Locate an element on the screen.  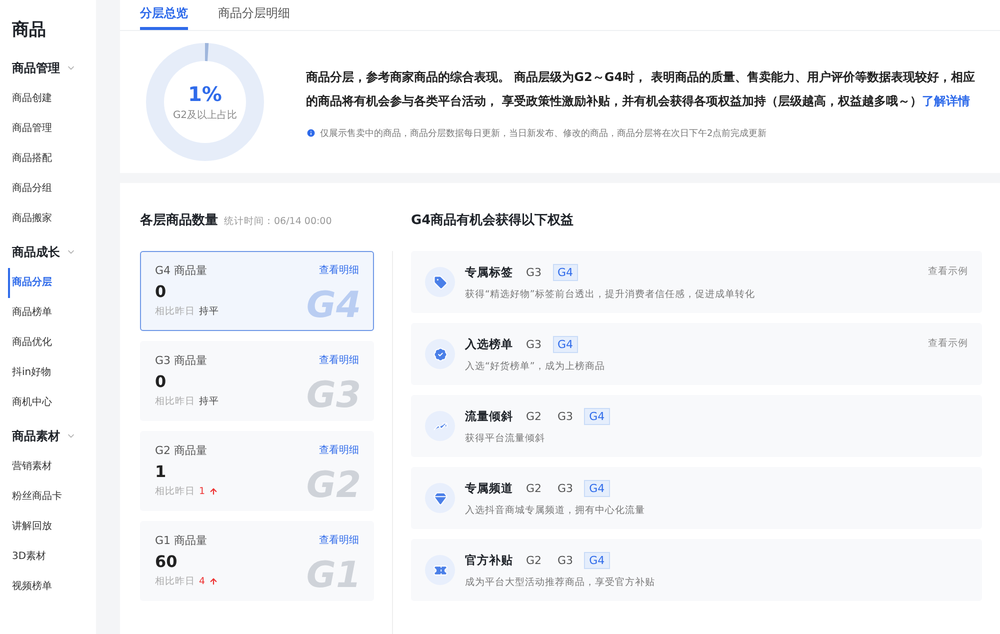
benefit-title: 专属标签 is located at coordinates (489, 272).